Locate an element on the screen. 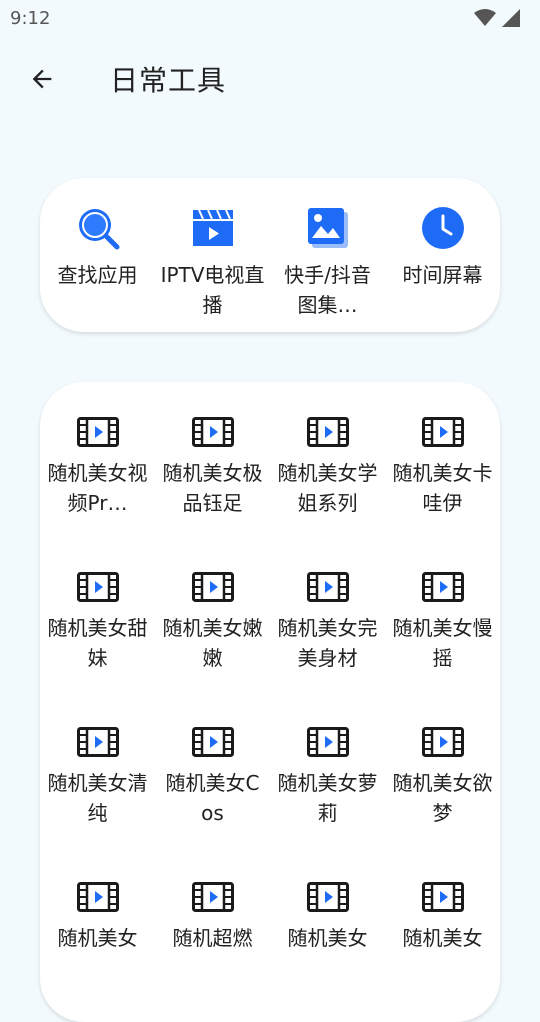 This screenshot has height=1022, width=540. tool-iptv: IPTV电视直播 is located at coordinates (212, 249).